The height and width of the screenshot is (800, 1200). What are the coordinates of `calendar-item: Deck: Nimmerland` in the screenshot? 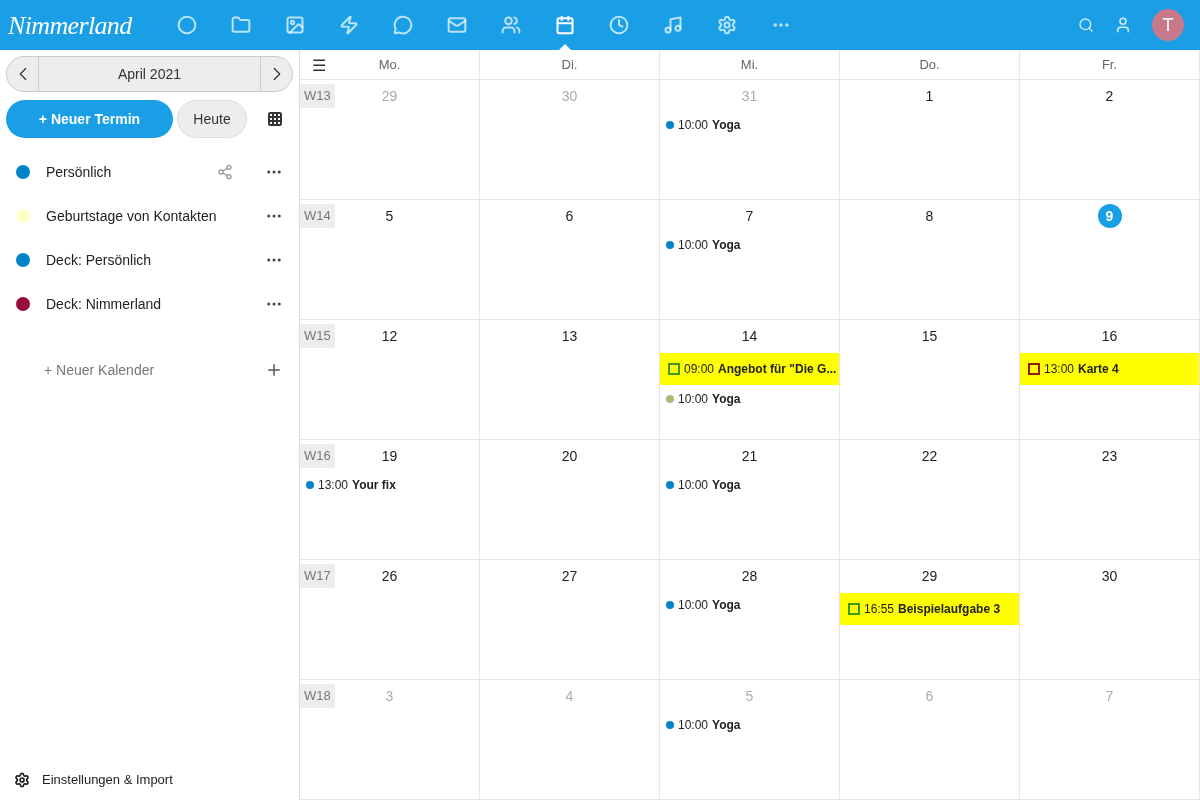 It's located at (149, 304).